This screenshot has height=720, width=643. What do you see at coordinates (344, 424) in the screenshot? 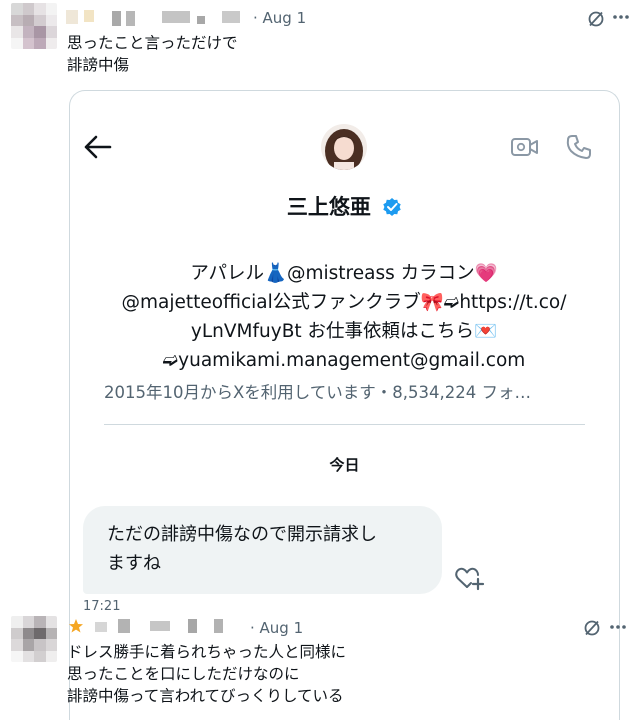
I see `divider` at bounding box center [344, 424].